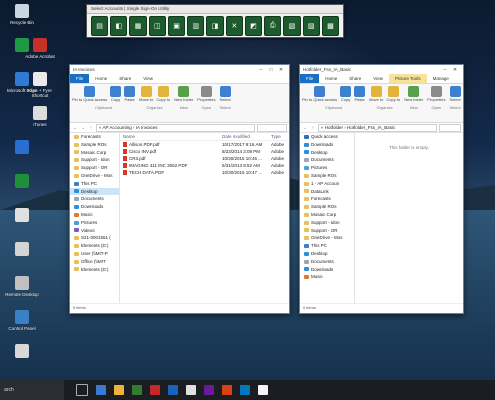 The height and width of the screenshot is (400, 495). Describe the element at coordinates (327, 184) in the screenshot. I see `nav-item: 1 - AP Accoun` at that location.